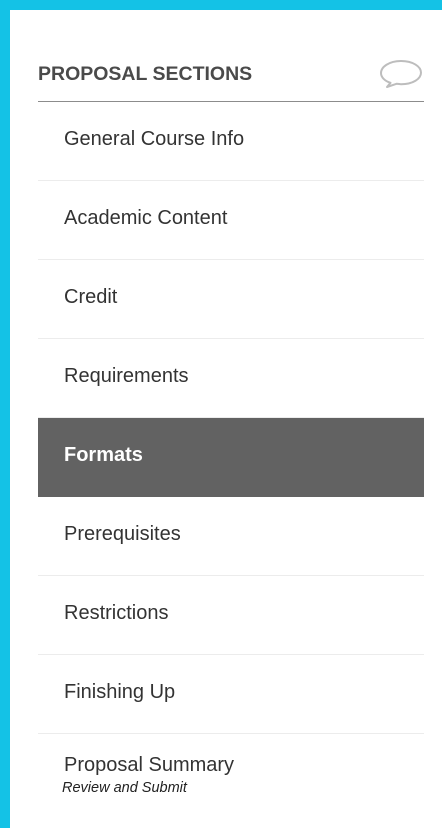 The height and width of the screenshot is (828, 442). Describe the element at coordinates (231, 694) in the screenshot. I see `nav-item-finishing-up: Finishing Up` at that location.